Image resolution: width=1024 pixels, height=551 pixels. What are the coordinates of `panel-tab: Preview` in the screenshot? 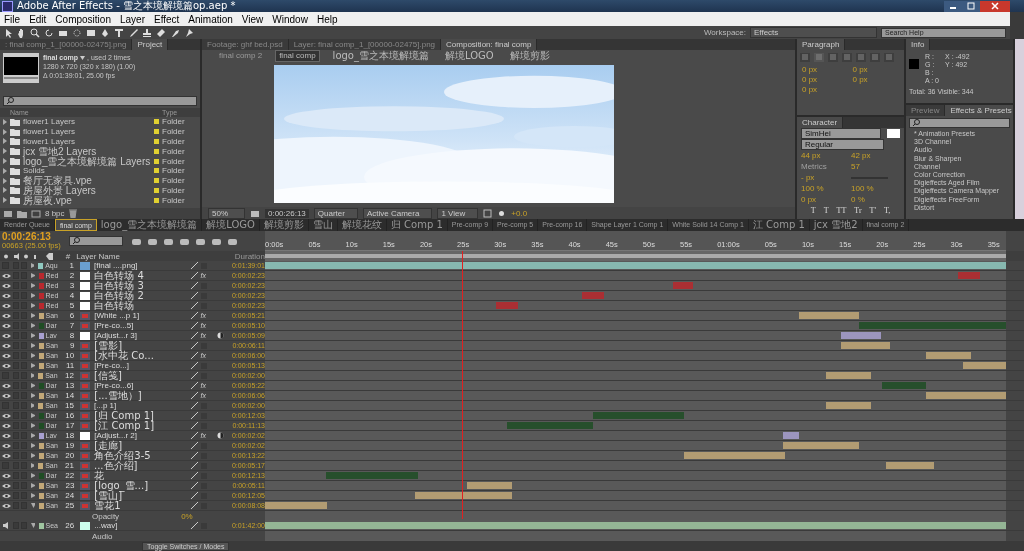 It's located at (926, 110).